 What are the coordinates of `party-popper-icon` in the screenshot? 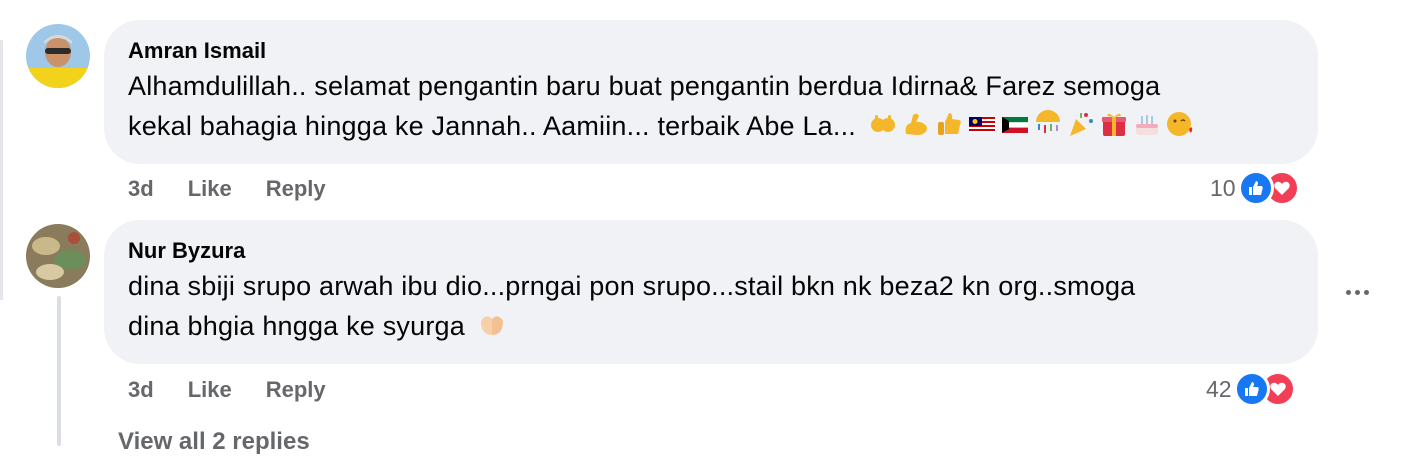 It's located at (1081, 124).